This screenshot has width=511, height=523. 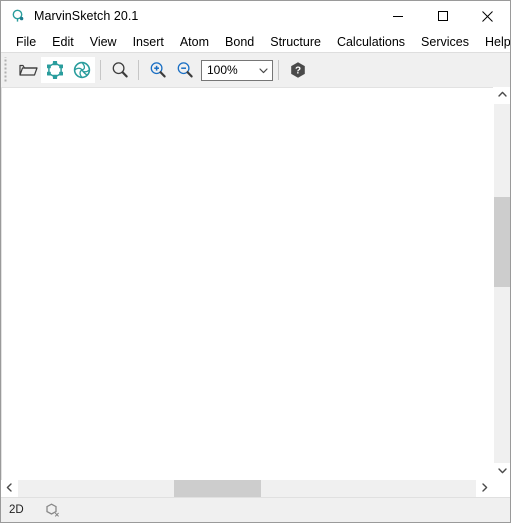 I want to click on vertical-scroll-track, so click(x=502, y=283).